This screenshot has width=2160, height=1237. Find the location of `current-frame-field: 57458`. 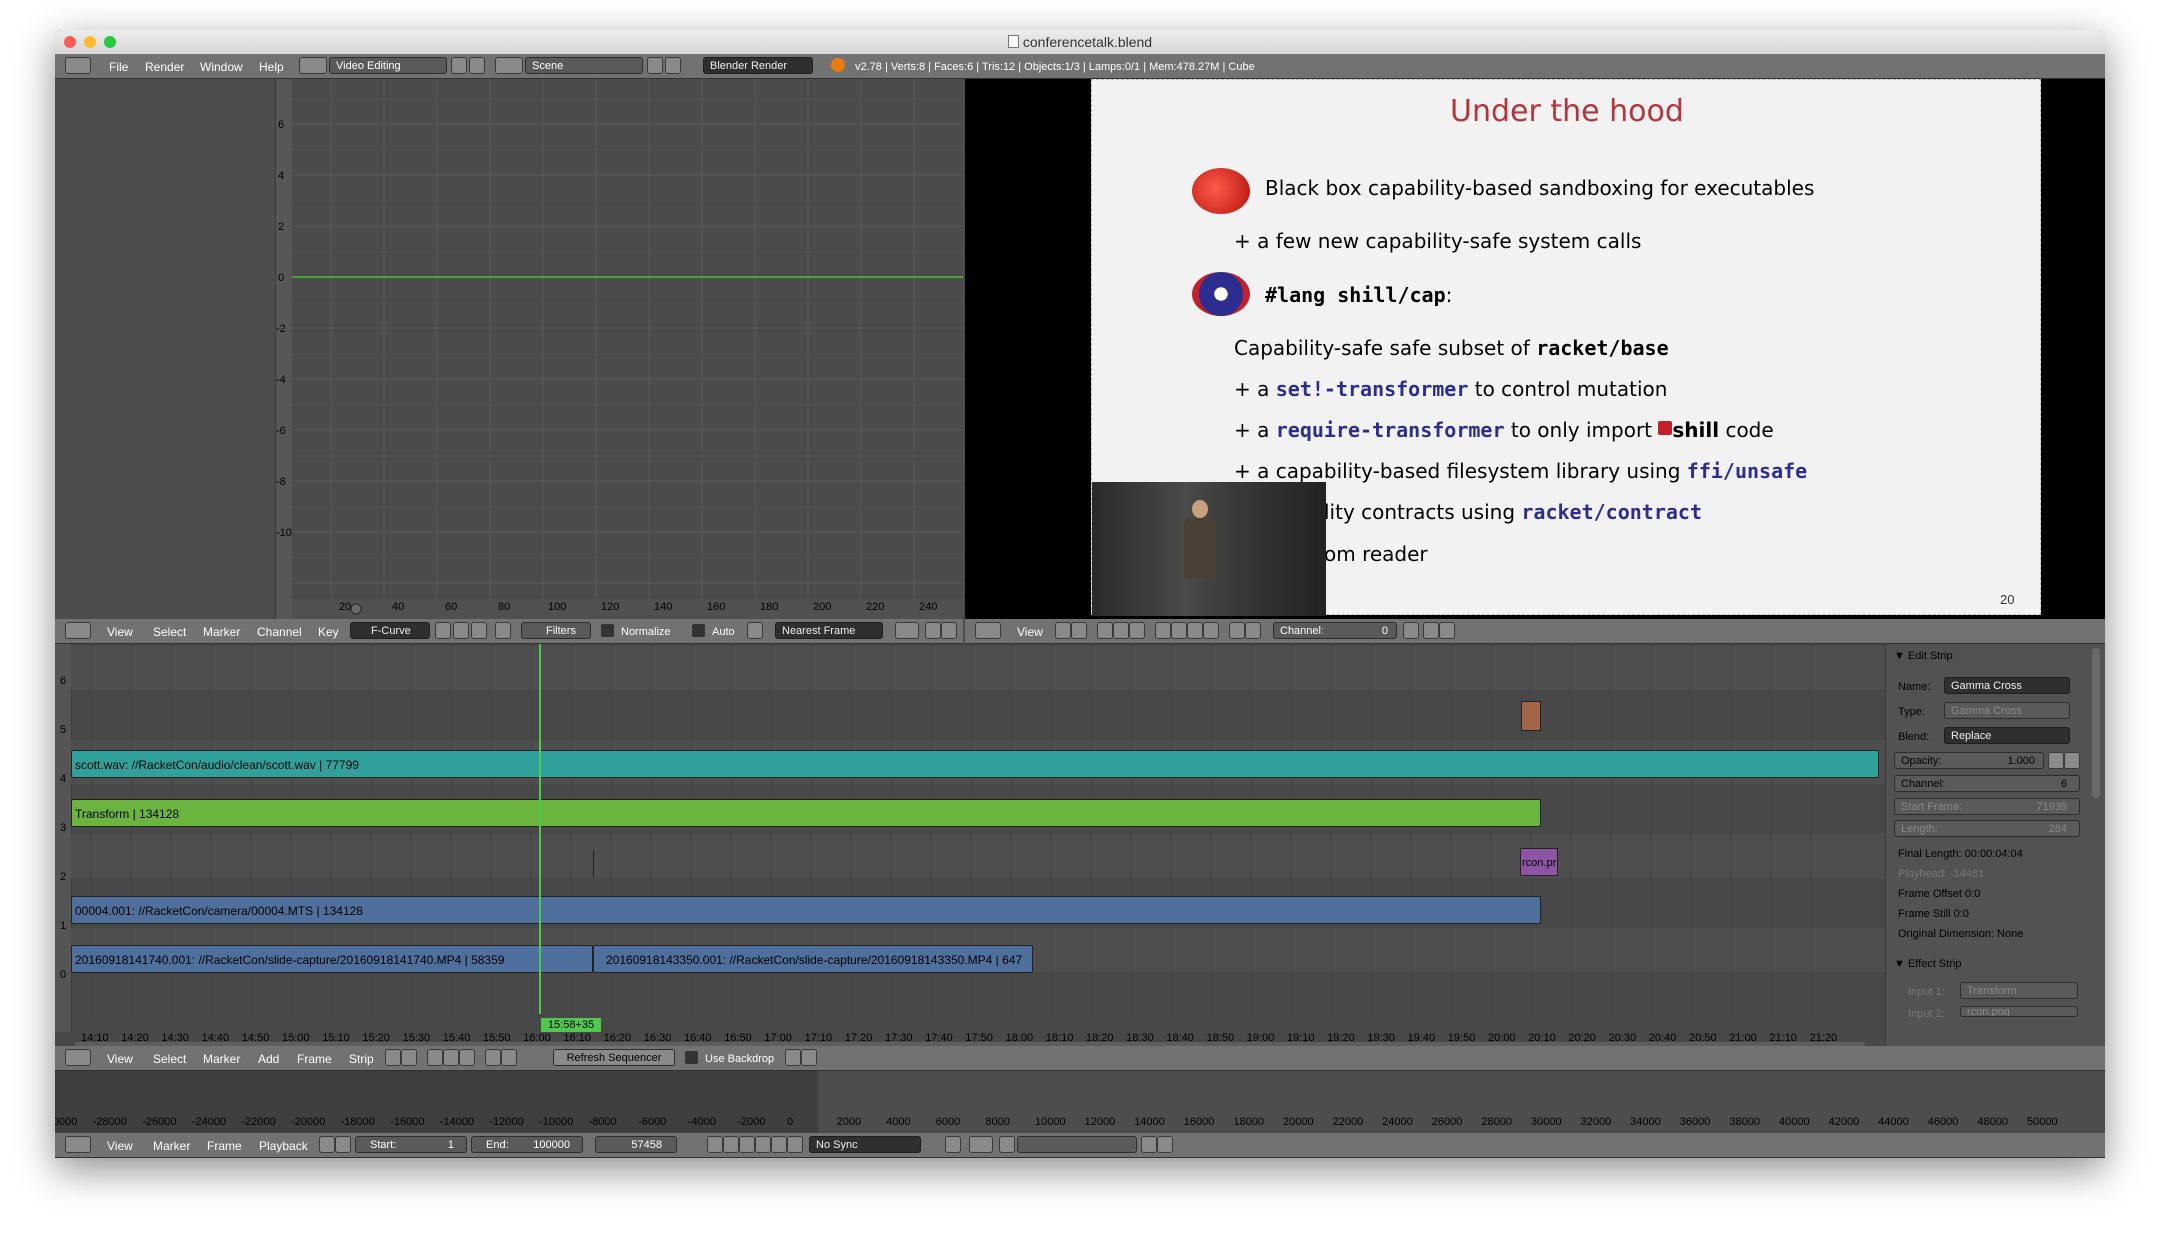

current-frame-field: 57458 is located at coordinates (636, 1144).